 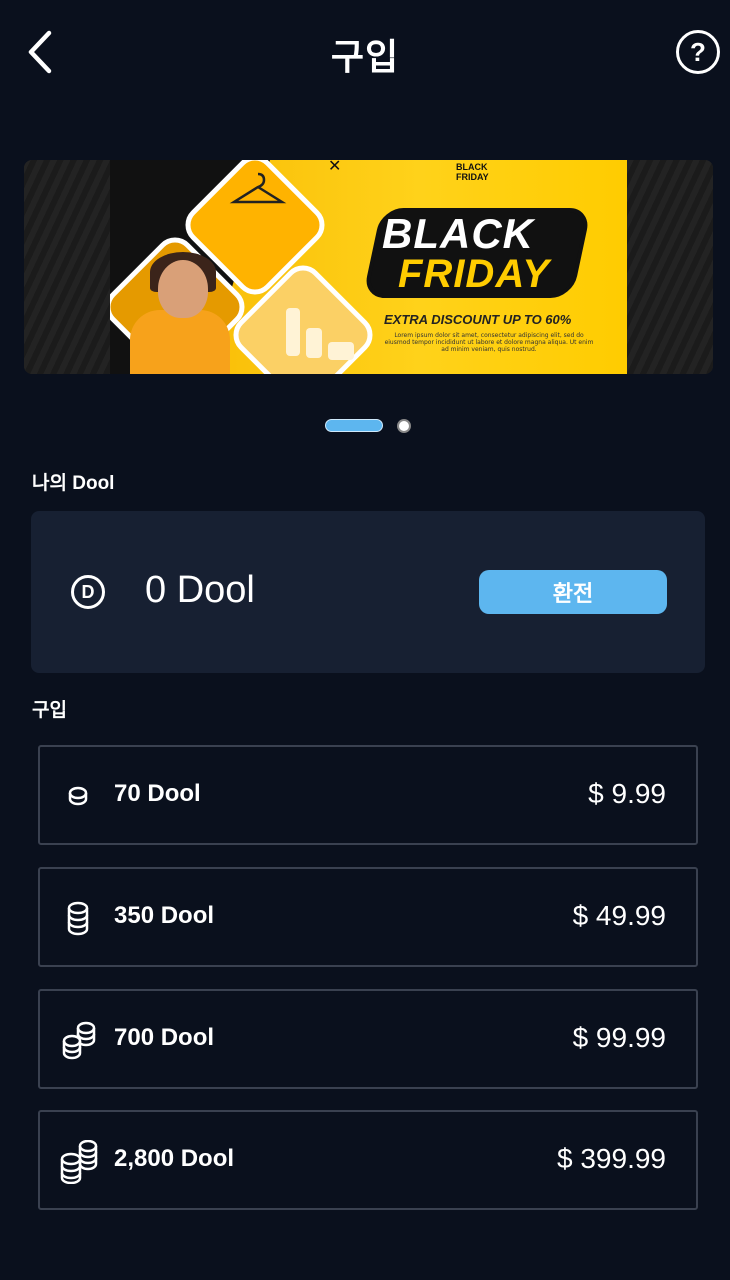 I want to click on item-name: 2,800 Dool, so click(x=174, y=1158).